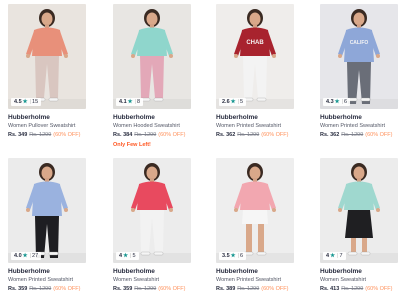 The width and height of the screenshot is (400, 296). What do you see at coordinates (146, 126) in the screenshot?
I see `product-description: Women Hooded Sweatshirt` at bounding box center [146, 126].